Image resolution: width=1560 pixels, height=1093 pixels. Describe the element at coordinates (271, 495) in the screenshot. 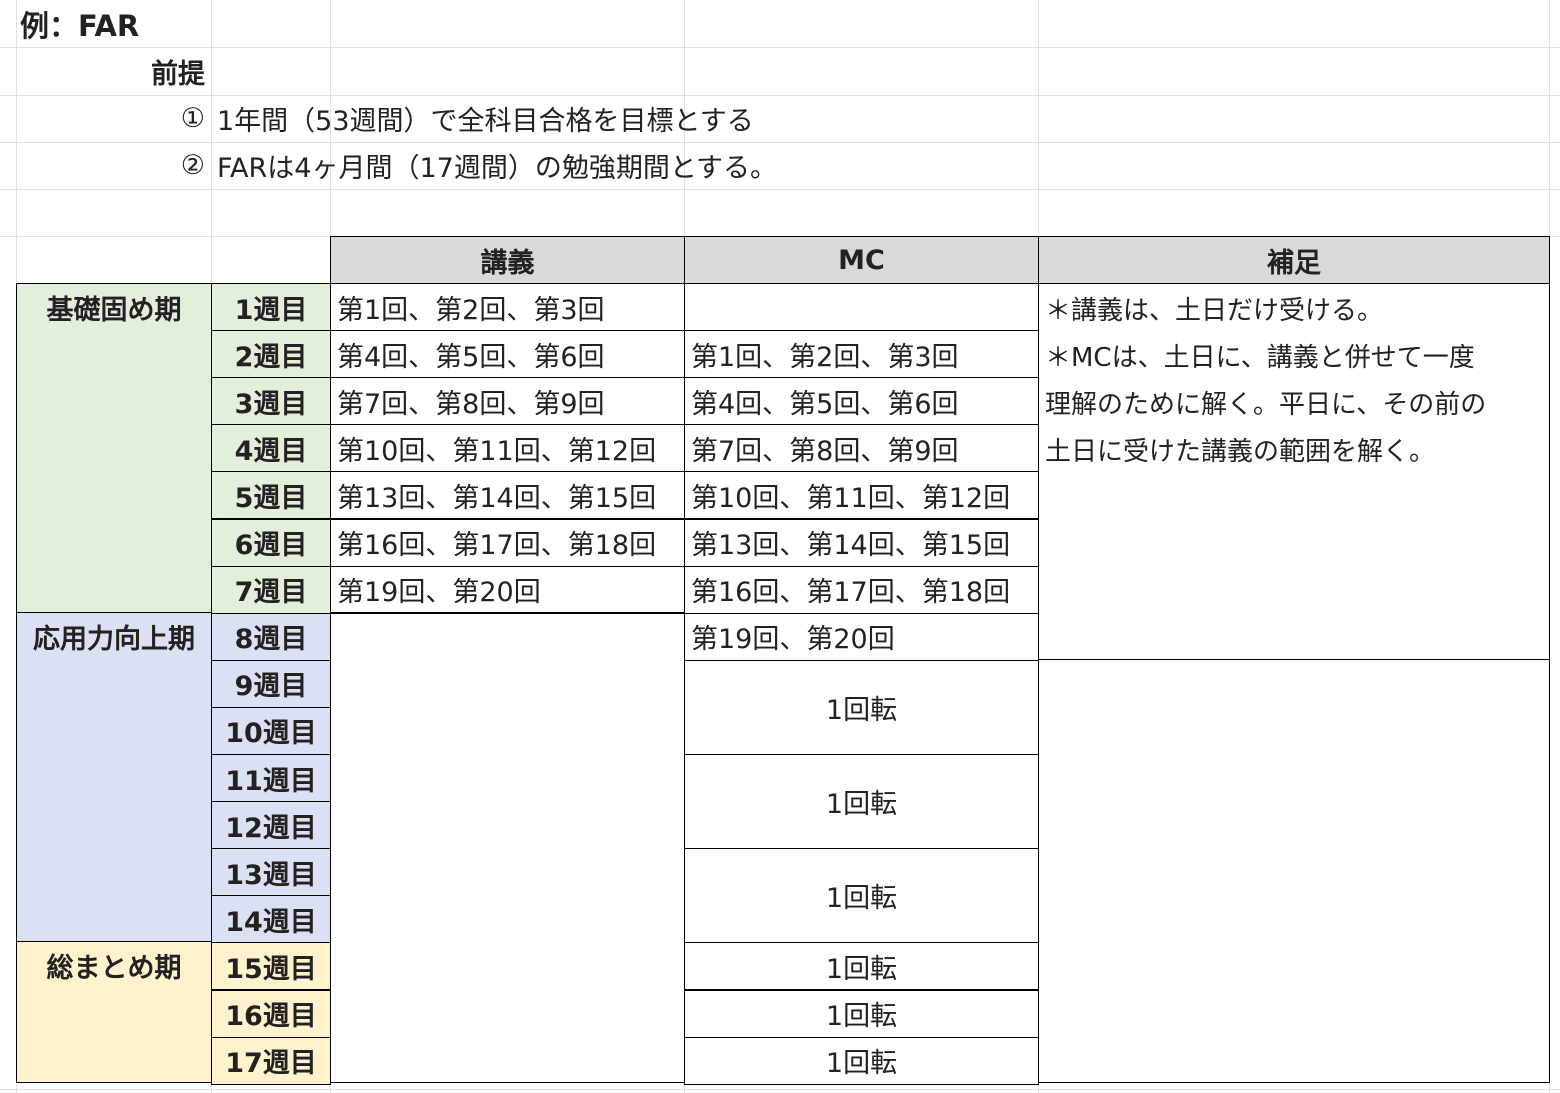

I see `week-cell: 5週目` at that location.